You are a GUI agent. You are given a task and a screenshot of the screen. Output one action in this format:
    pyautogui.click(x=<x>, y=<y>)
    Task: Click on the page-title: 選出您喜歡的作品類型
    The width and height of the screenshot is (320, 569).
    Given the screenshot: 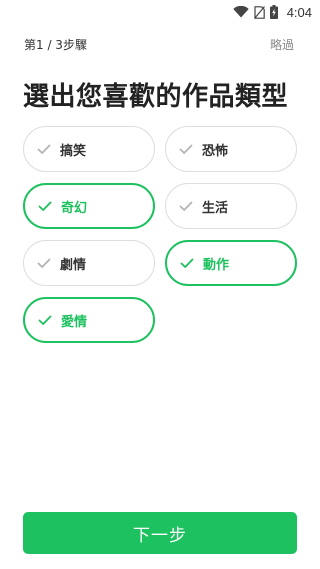 What is the action you would take?
    pyautogui.click(x=156, y=97)
    